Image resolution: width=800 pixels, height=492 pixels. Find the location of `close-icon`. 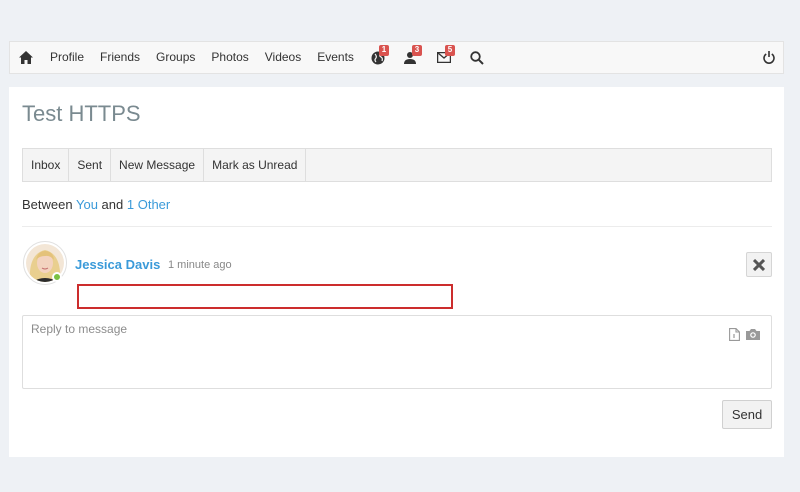

close-icon is located at coordinates (759, 264).